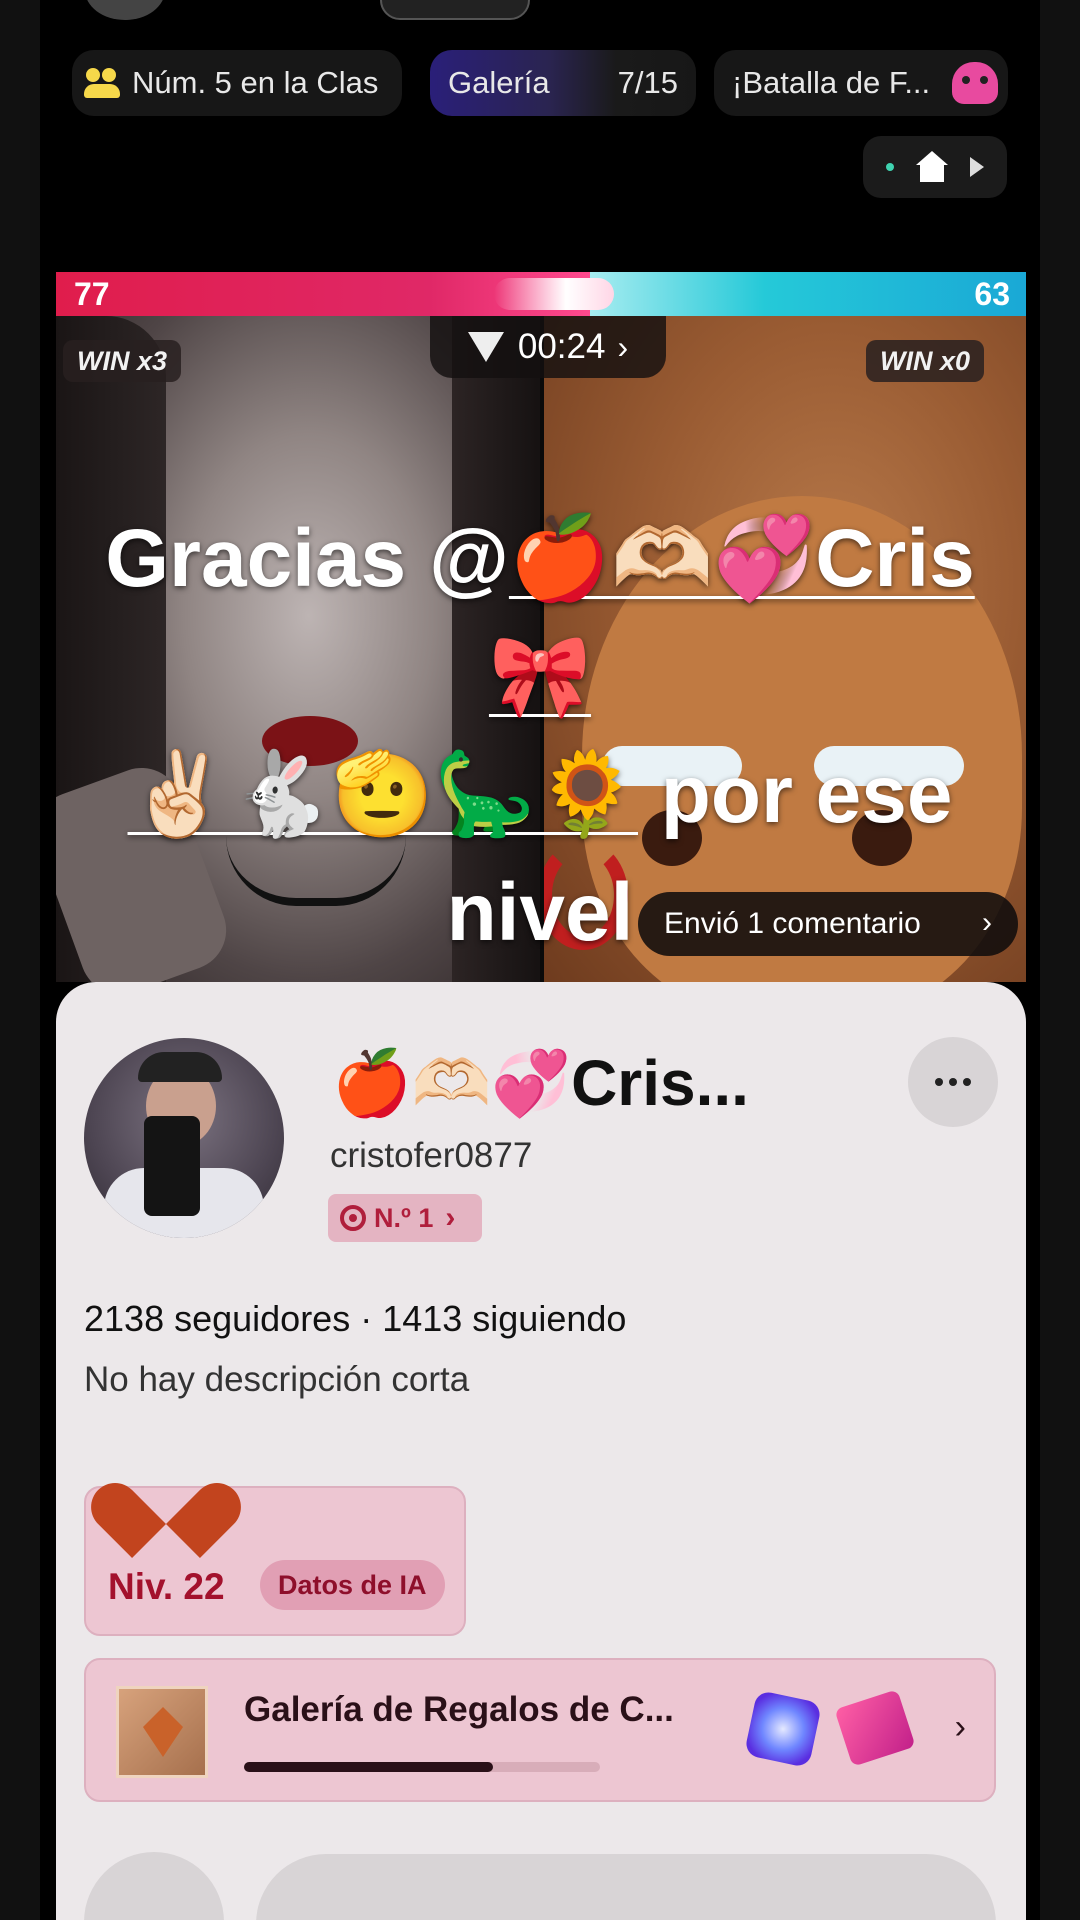 This screenshot has height=1920, width=1080. I want to click on bottom-button-peek, so click(154, 1886).